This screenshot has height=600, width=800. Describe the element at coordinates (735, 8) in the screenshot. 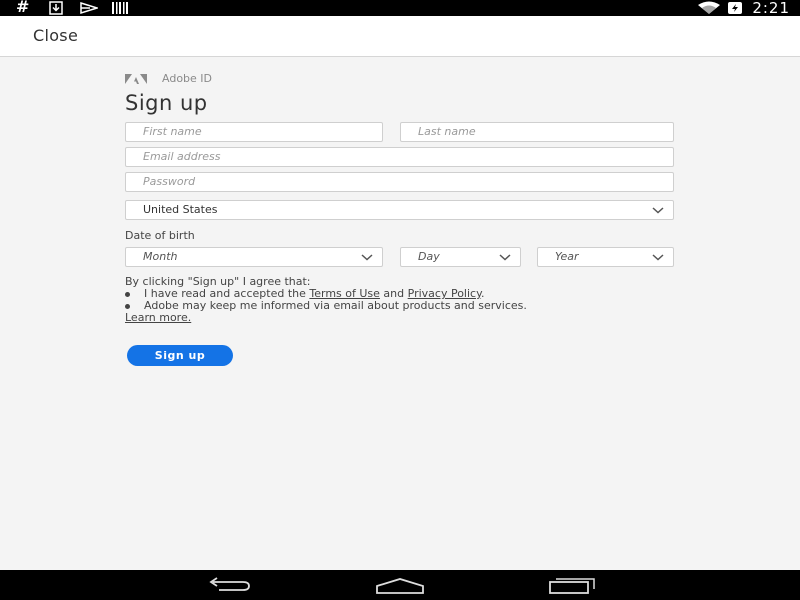

I see `battery-icon` at that location.